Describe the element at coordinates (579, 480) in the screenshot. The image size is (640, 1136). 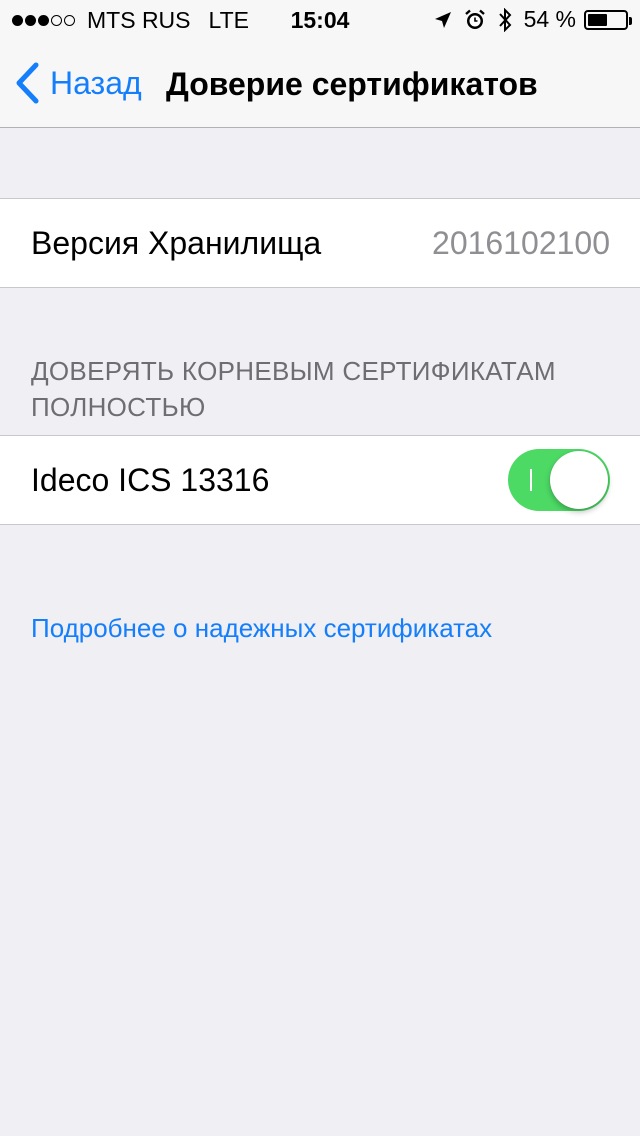
I see `toggle-knob` at that location.